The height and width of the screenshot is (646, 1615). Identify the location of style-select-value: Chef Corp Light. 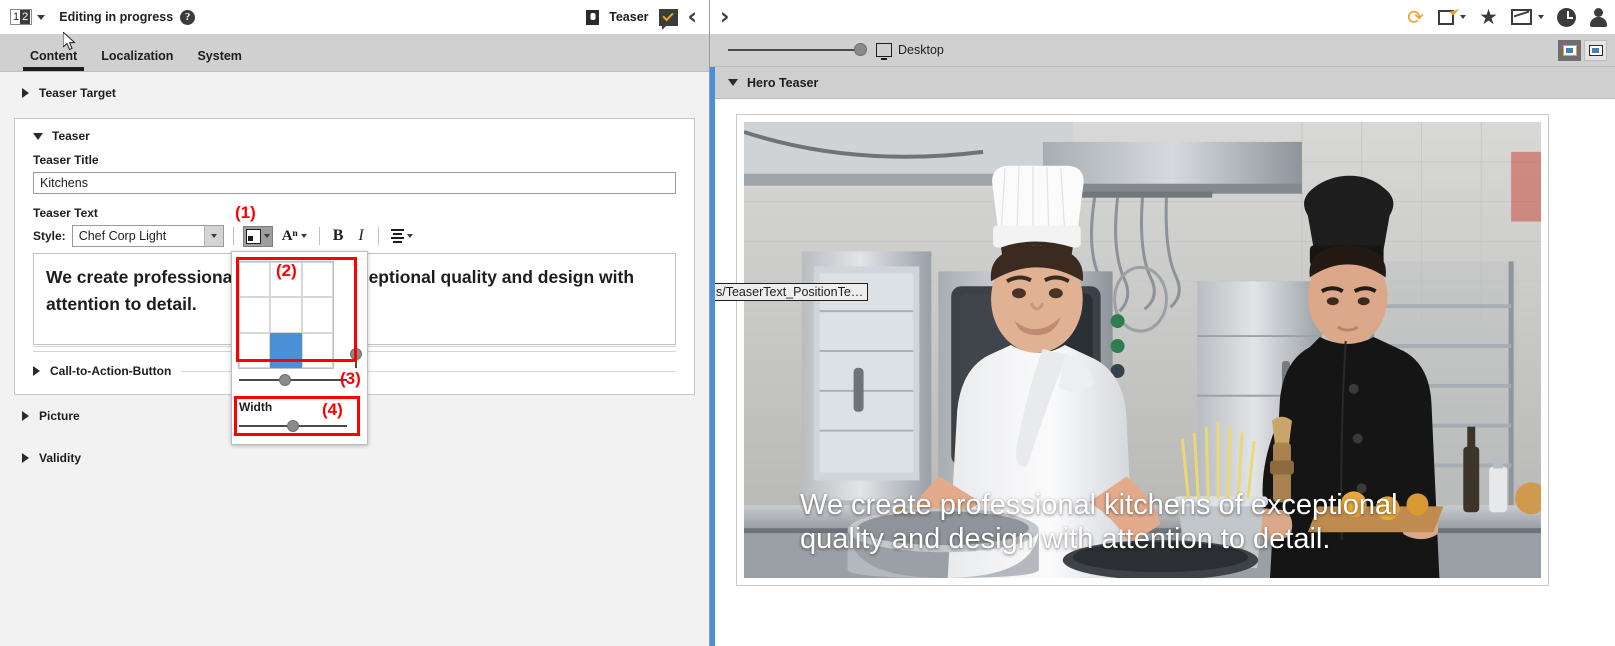
(122, 236).